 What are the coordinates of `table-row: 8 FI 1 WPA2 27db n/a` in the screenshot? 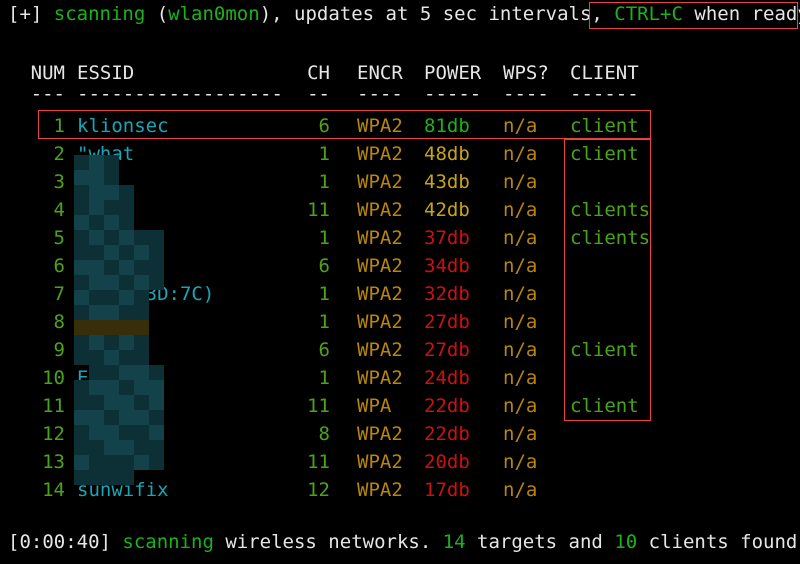 It's located at (400, 322).